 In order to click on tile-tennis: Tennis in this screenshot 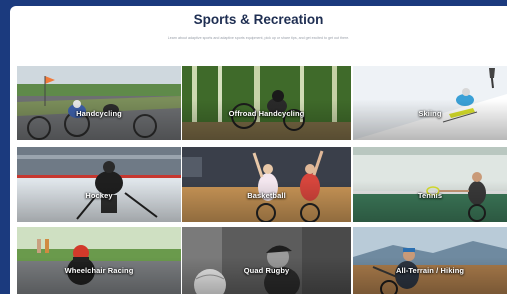, I will do `click(430, 184)`.